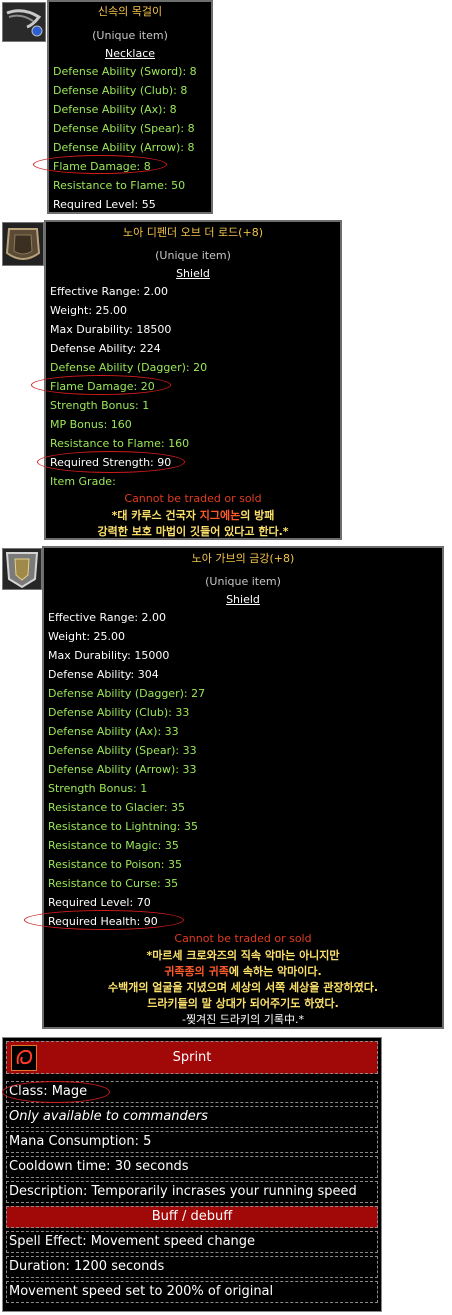  What do you see at coordinates (130, 11) in the screenshot?
I see `item-title: 신속의 목걸이` at bounding box center [130, 11].